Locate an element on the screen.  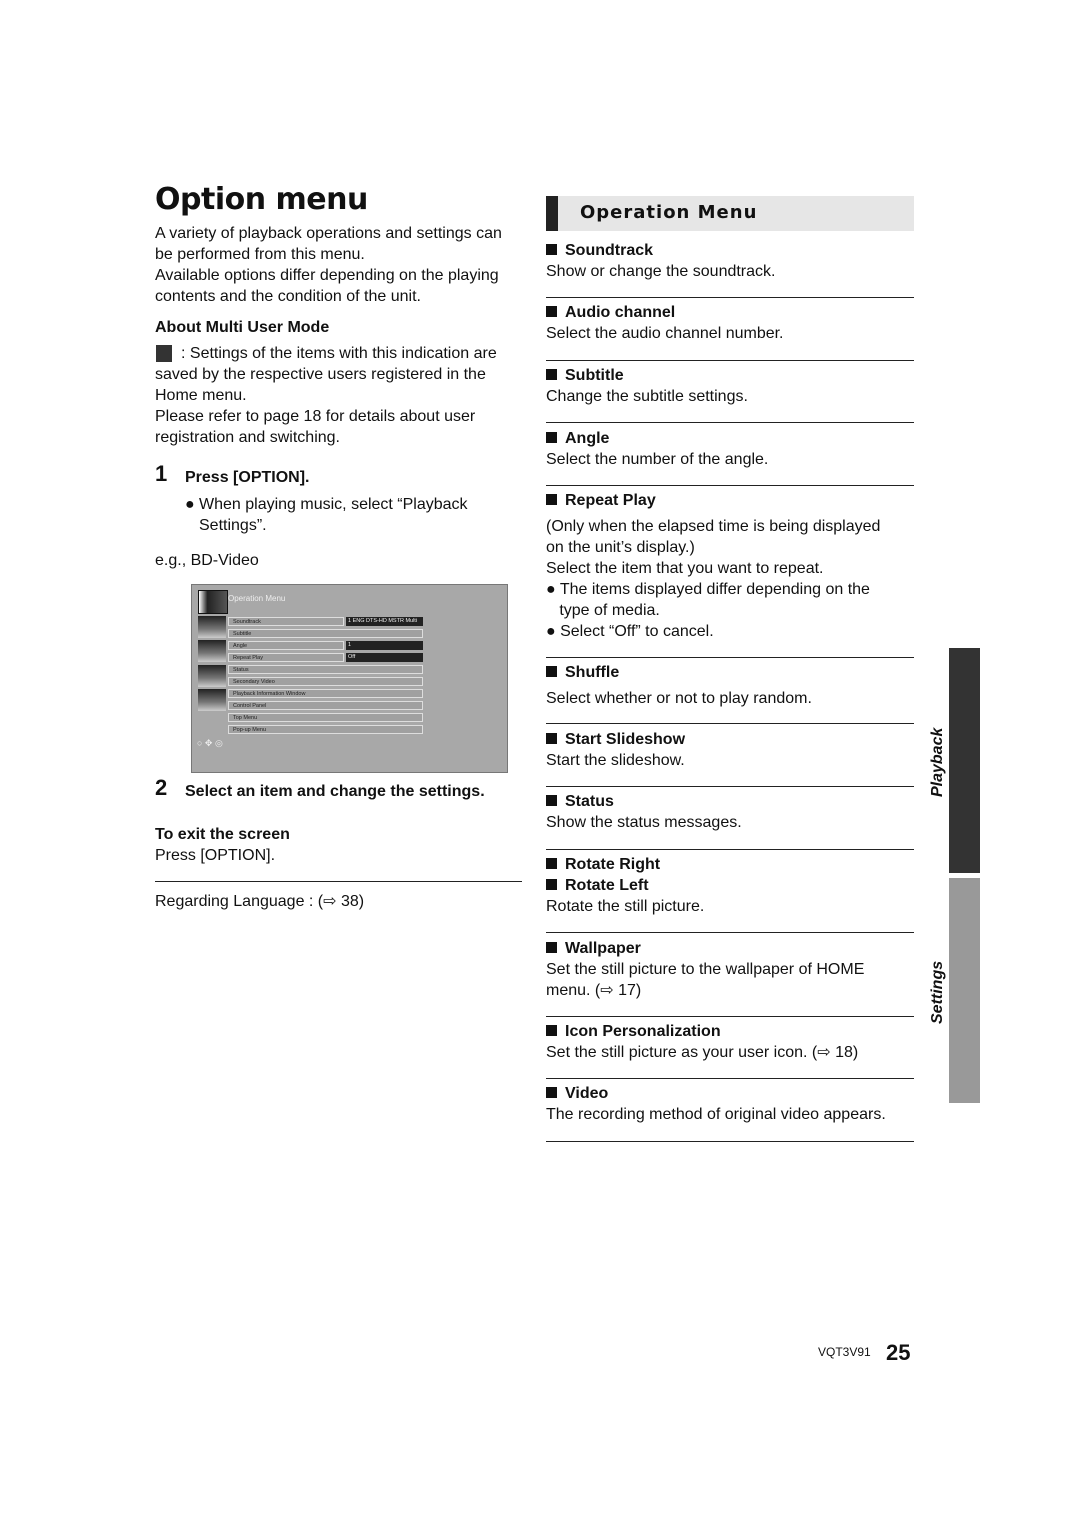
menu-row: Repeat Play is located at coordinates (286, 657).